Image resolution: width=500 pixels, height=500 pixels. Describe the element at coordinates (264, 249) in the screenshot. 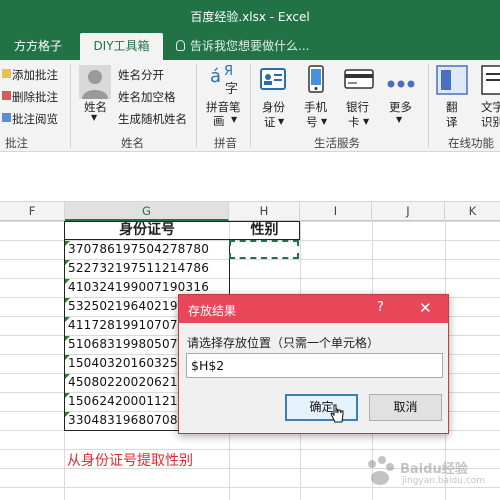

I see `copy-marquee` at that location.